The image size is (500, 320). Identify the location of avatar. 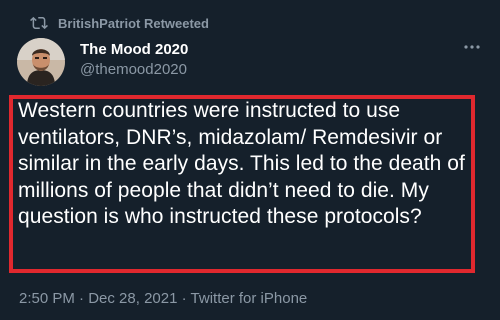
(41, 62).